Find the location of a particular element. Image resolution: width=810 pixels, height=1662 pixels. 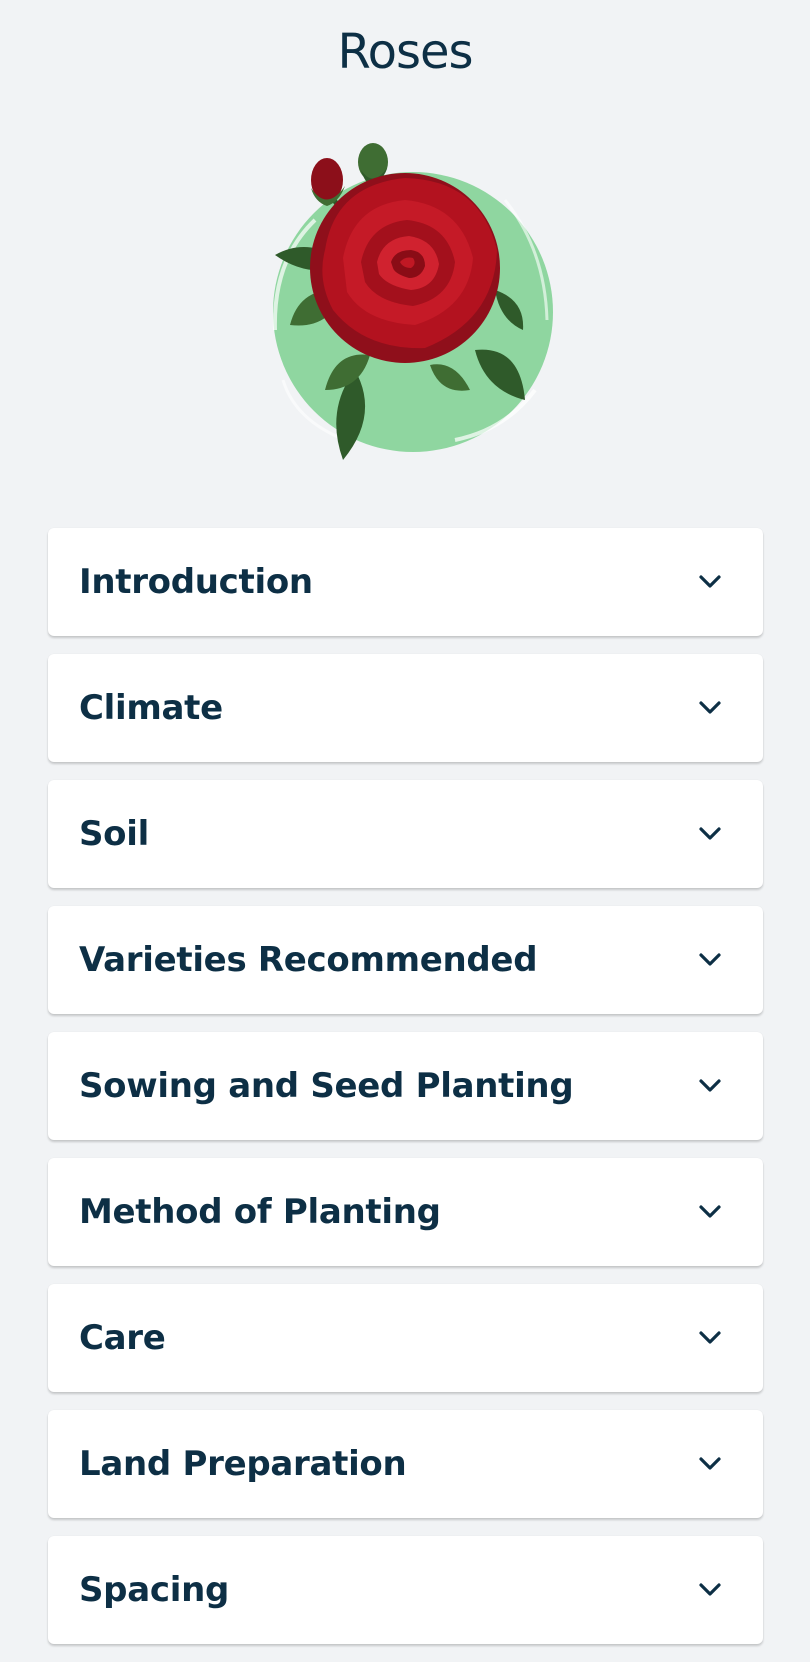

section-sowing-and-seed-planting: Sowing and Seed Planting is located at coordinates (405, 1086).